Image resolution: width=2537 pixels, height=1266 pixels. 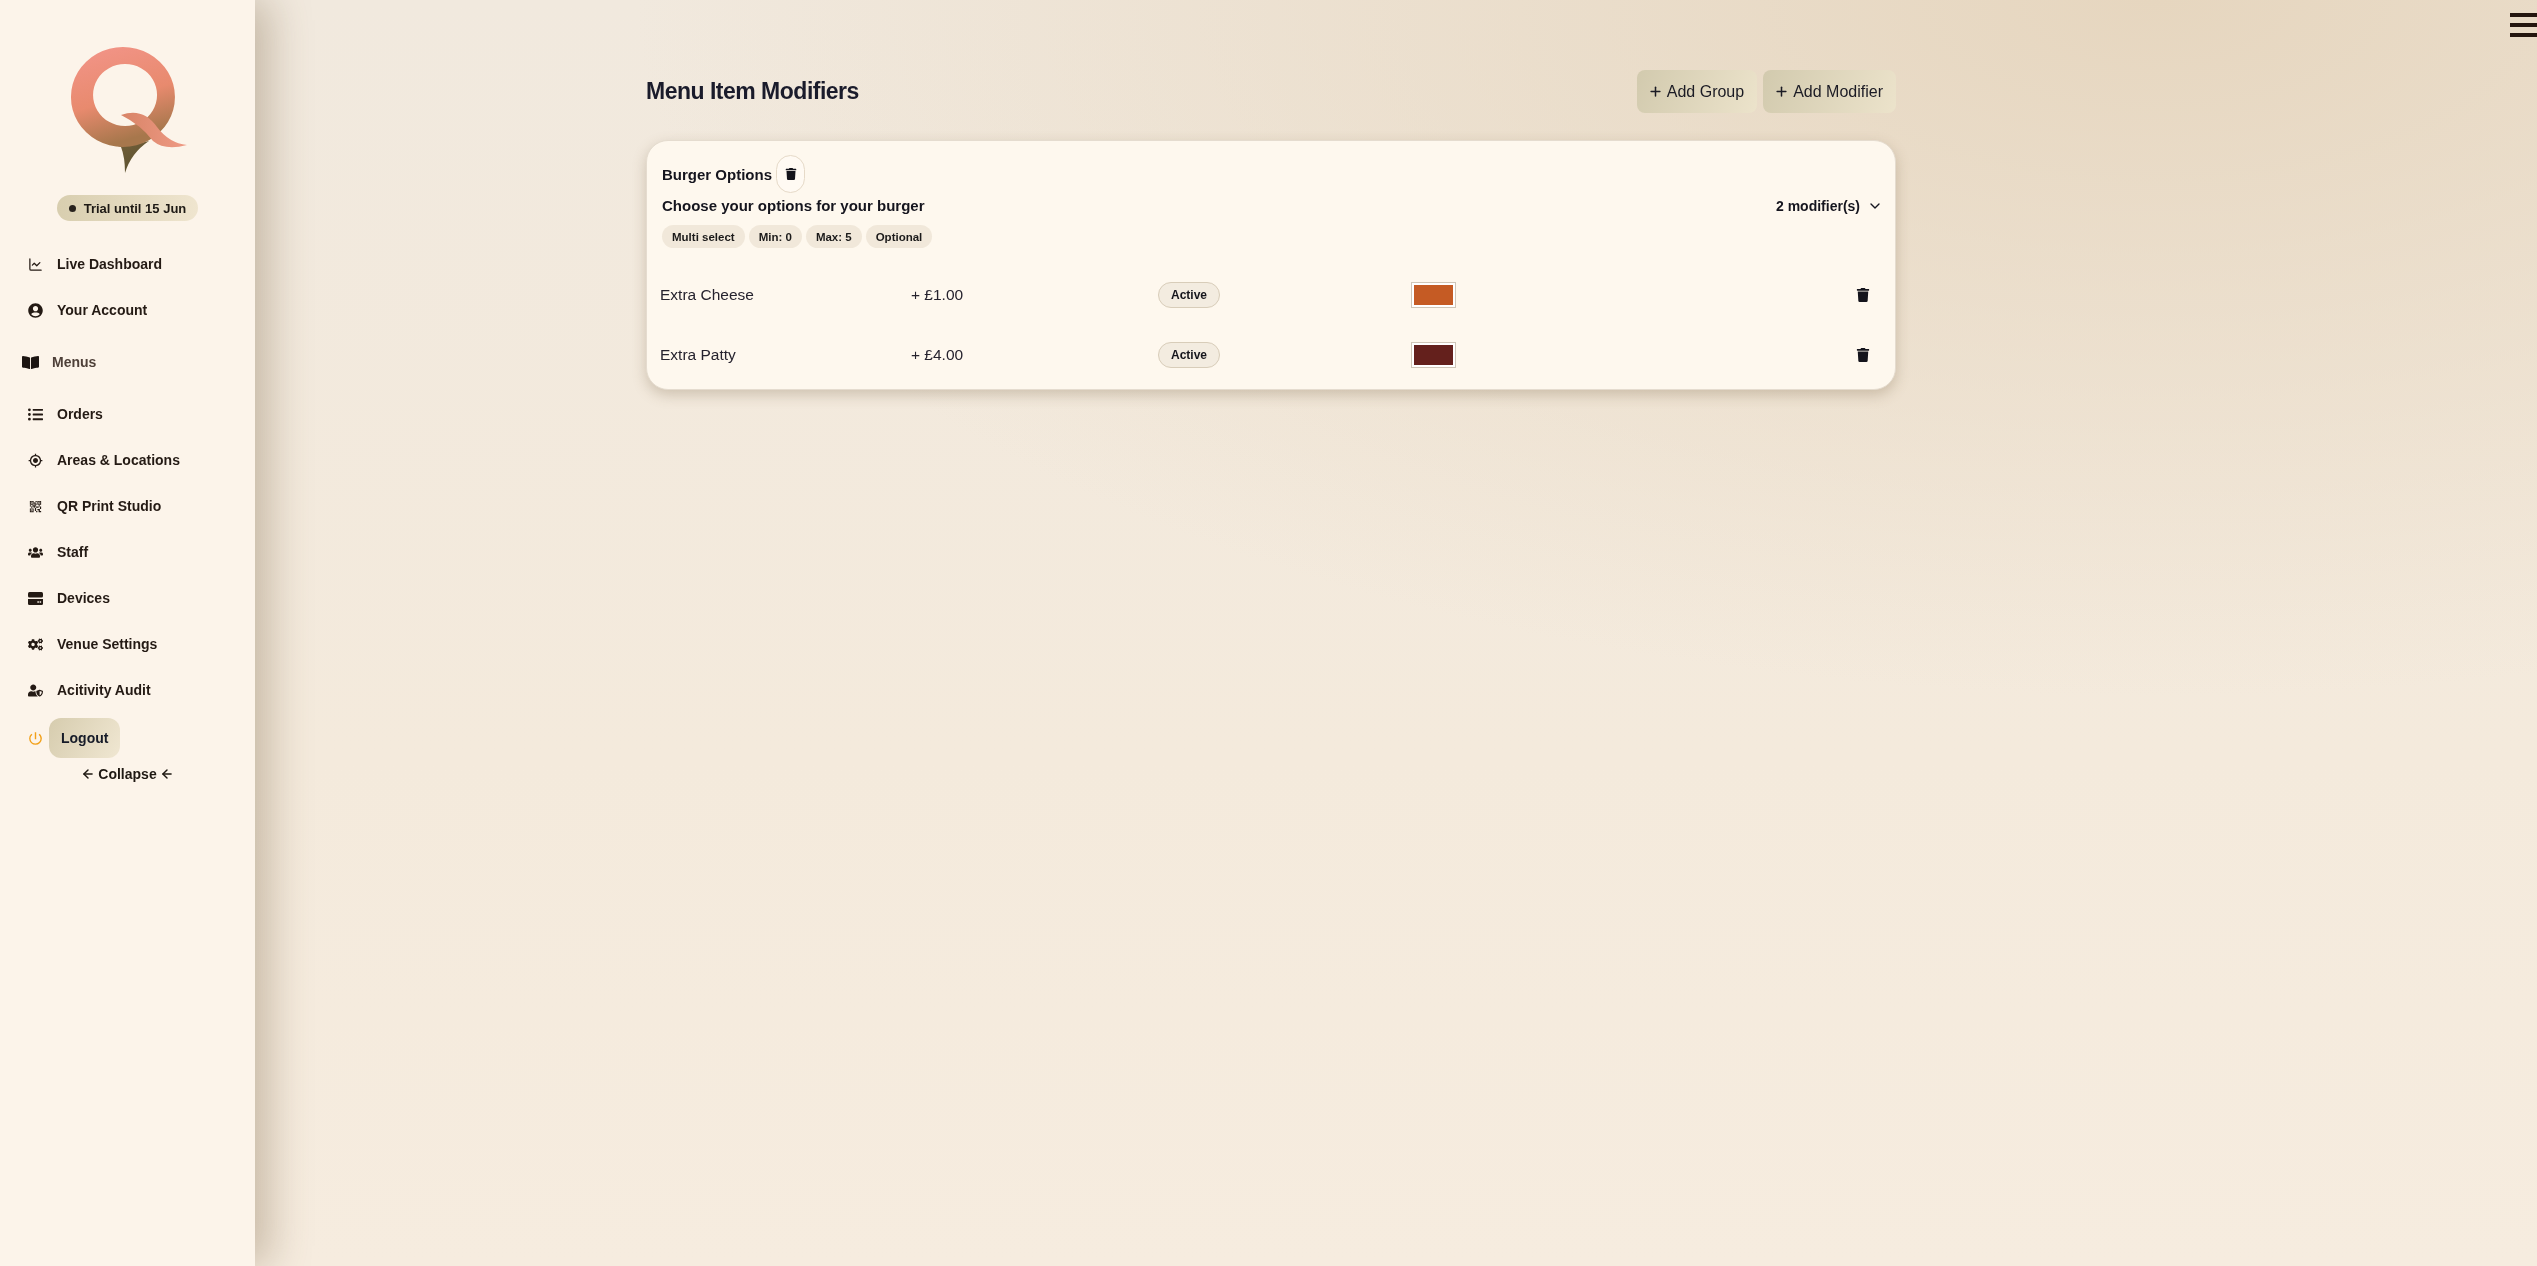 I want to click on crosshair-icon, so click(x=35, y=460).